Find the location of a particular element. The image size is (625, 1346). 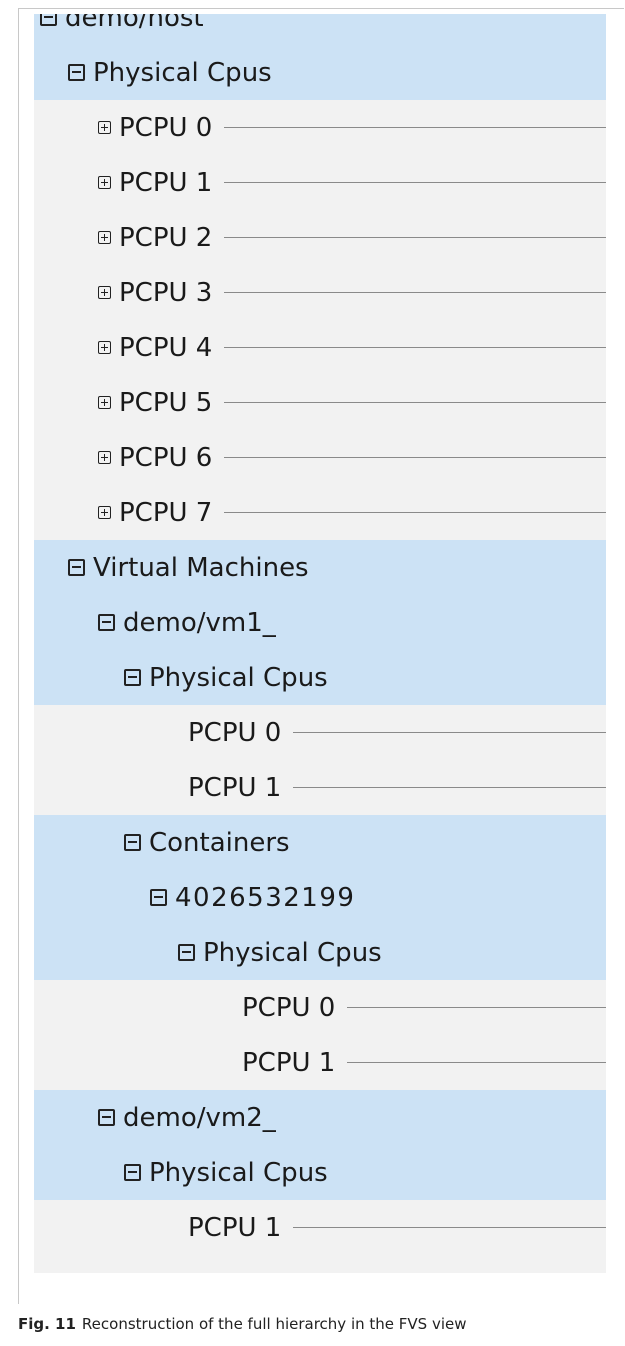

node-label: PCPU 4 is located at coordinates (166, 347).